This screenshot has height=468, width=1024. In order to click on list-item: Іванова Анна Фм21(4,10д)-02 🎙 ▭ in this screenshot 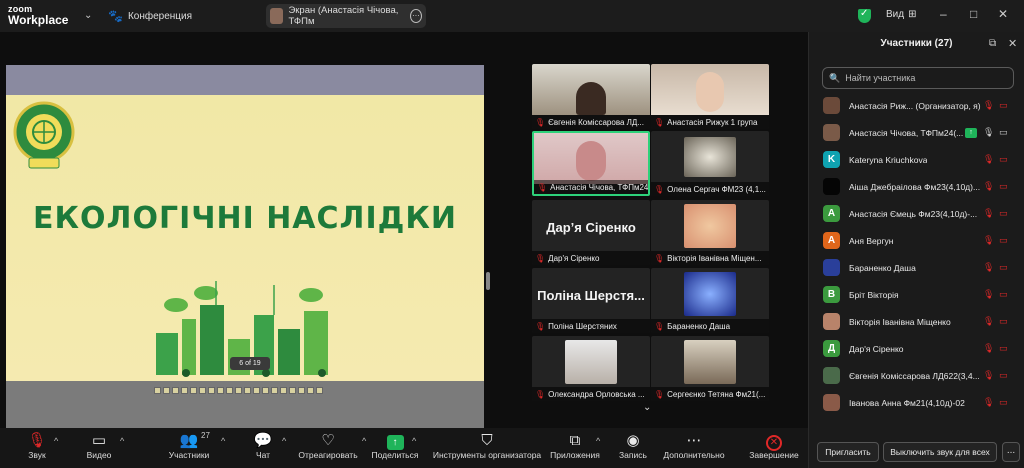, I will do `click(916, 402)`.